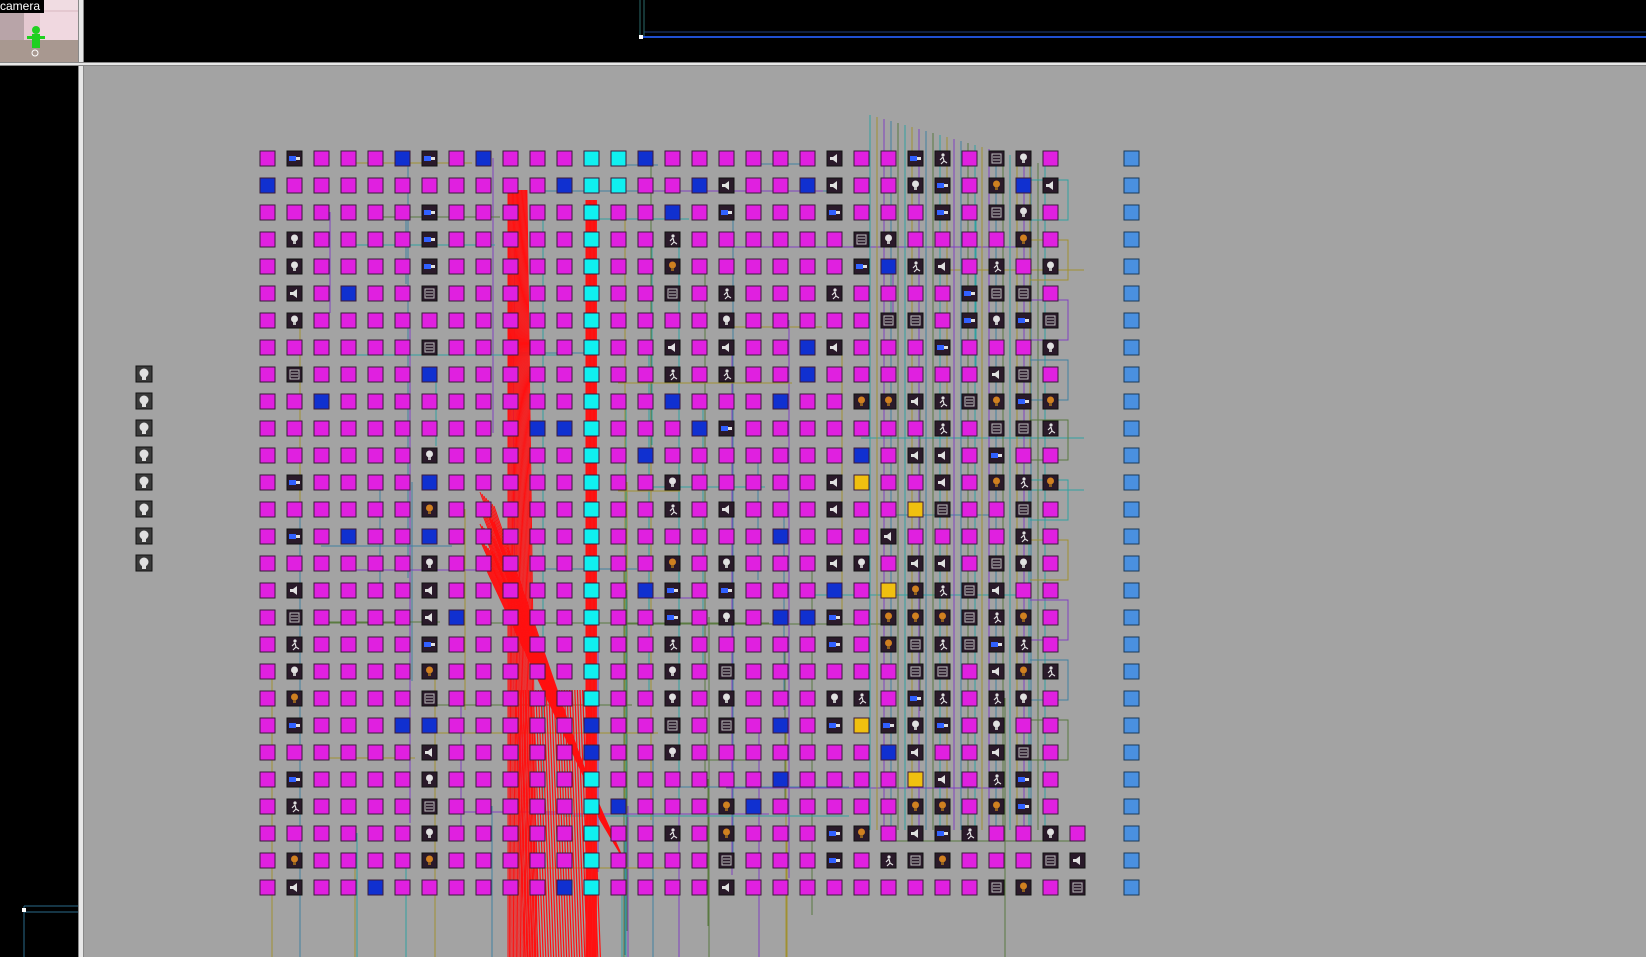  I want to click on mask-icon, so click(144, 509).